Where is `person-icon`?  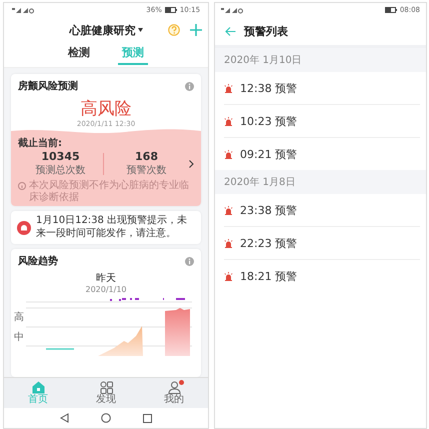
person-icon is located at coordinates (174, 387).